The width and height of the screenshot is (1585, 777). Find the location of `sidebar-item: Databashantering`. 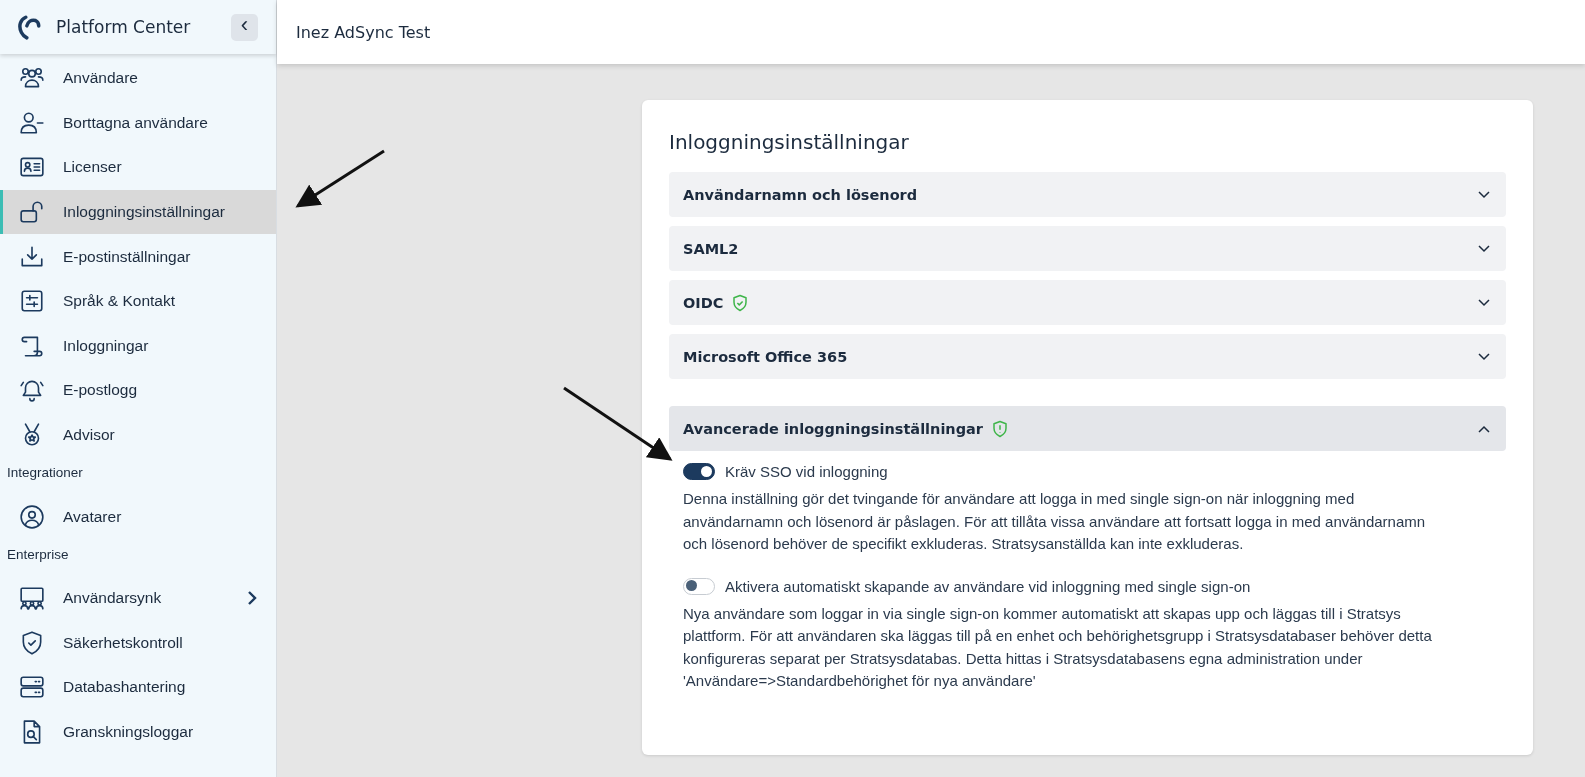

sidebar-item: Databashantering is located at coordinates (138, 687).